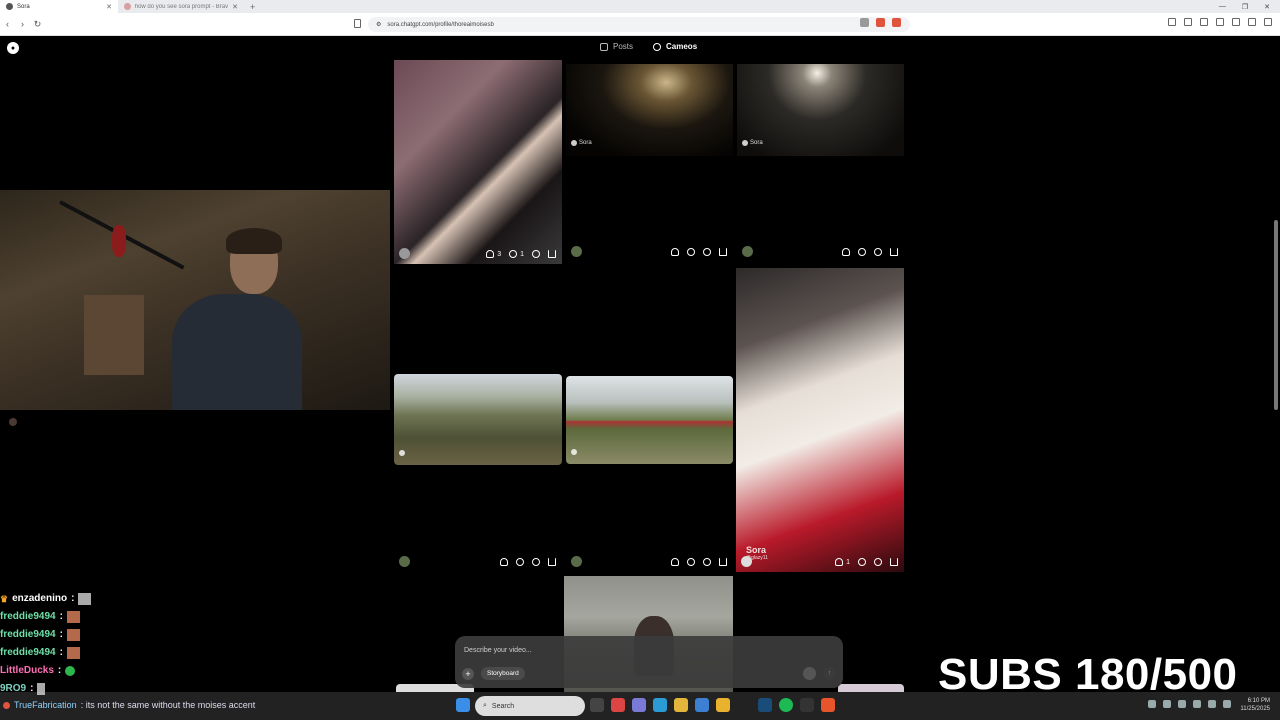 The image size is (1280, 720). I want to click on wifi-icon, so click(1212, 704).